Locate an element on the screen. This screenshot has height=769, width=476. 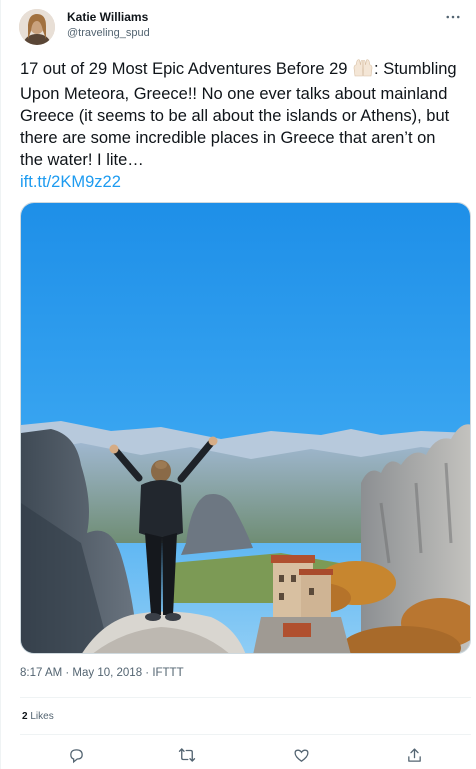
author-handle: @traveling_spud is located at coordinates (108, 33).